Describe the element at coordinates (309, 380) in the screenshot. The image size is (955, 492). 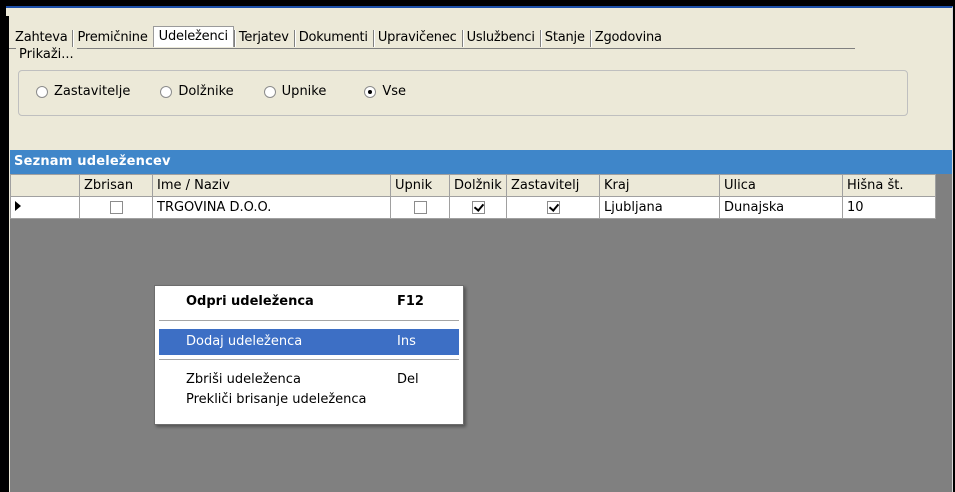
I see `menu-item-delete: Zbriši udeleženca Del` at that location.